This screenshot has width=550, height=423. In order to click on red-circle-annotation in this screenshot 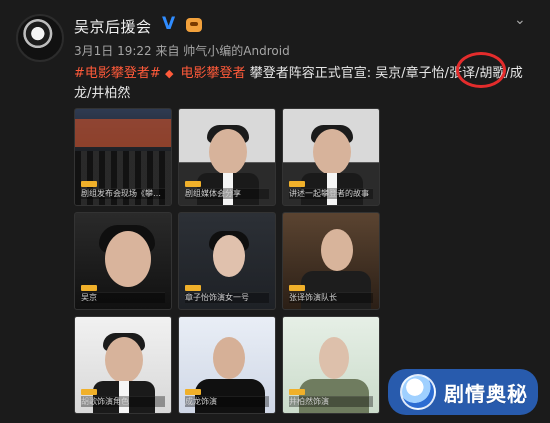, I will do `click(481, 70)`.